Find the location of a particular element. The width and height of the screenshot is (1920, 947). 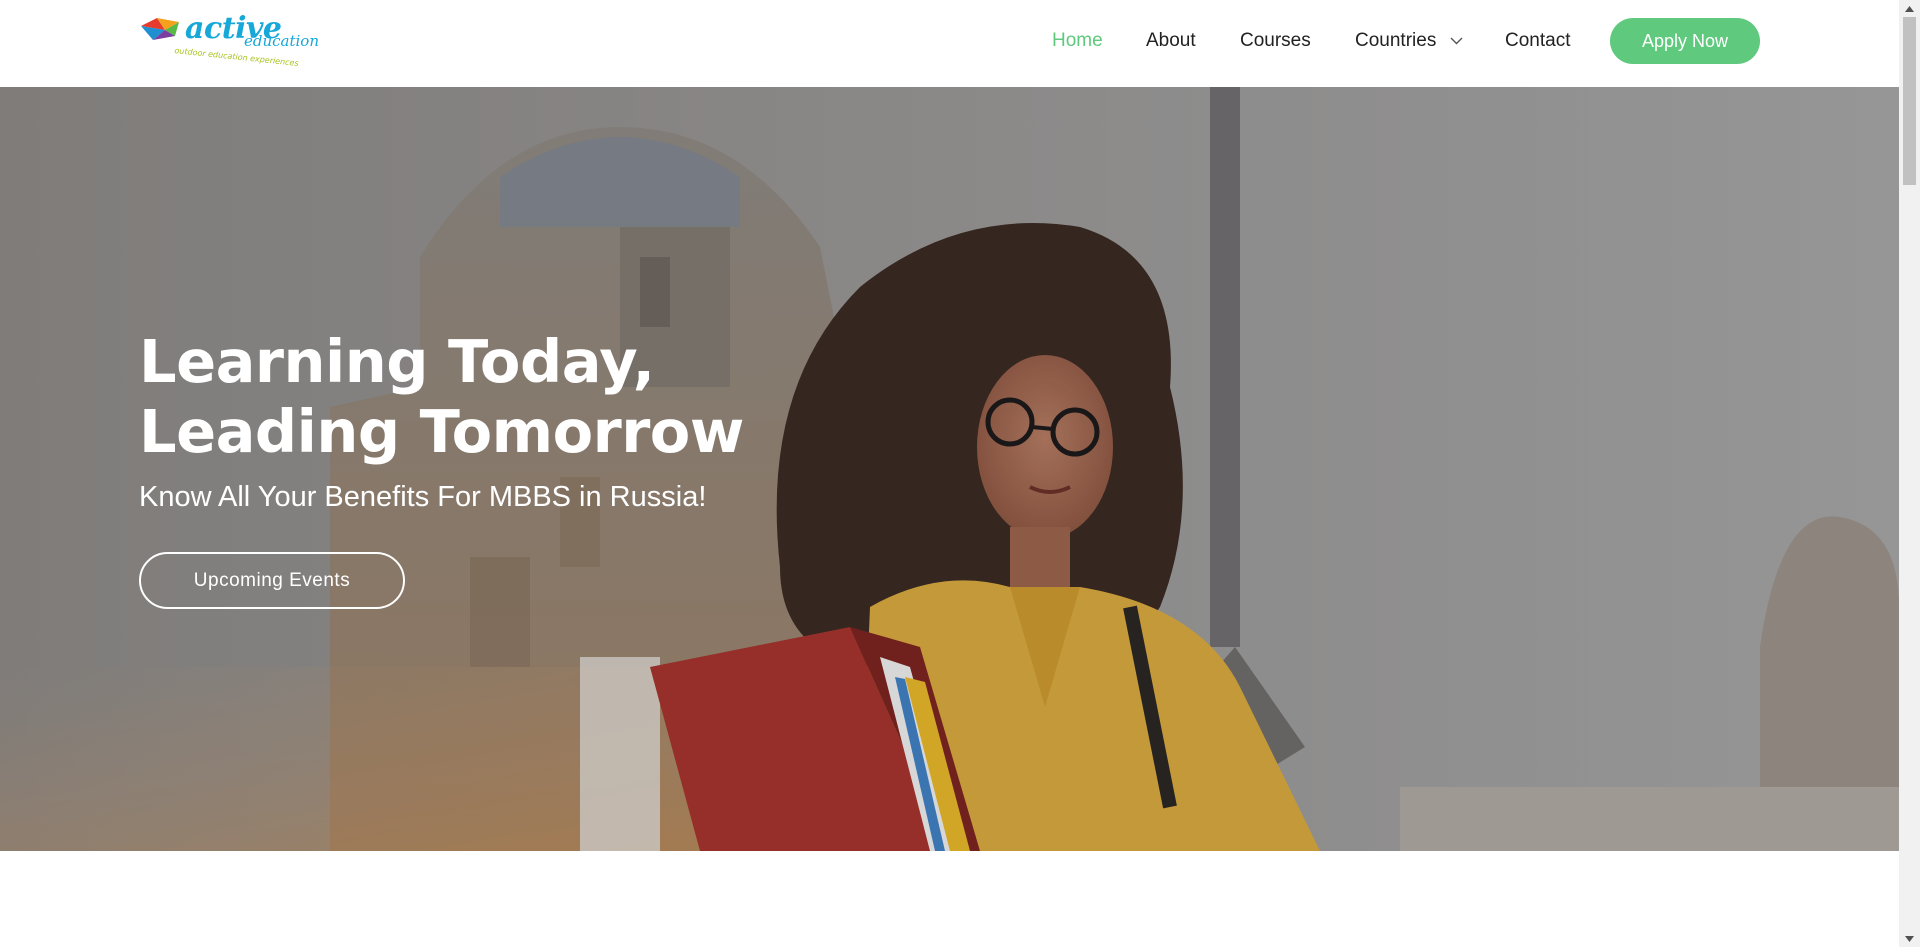

nav-item-home: Home is located at coordinates (1077, 41).